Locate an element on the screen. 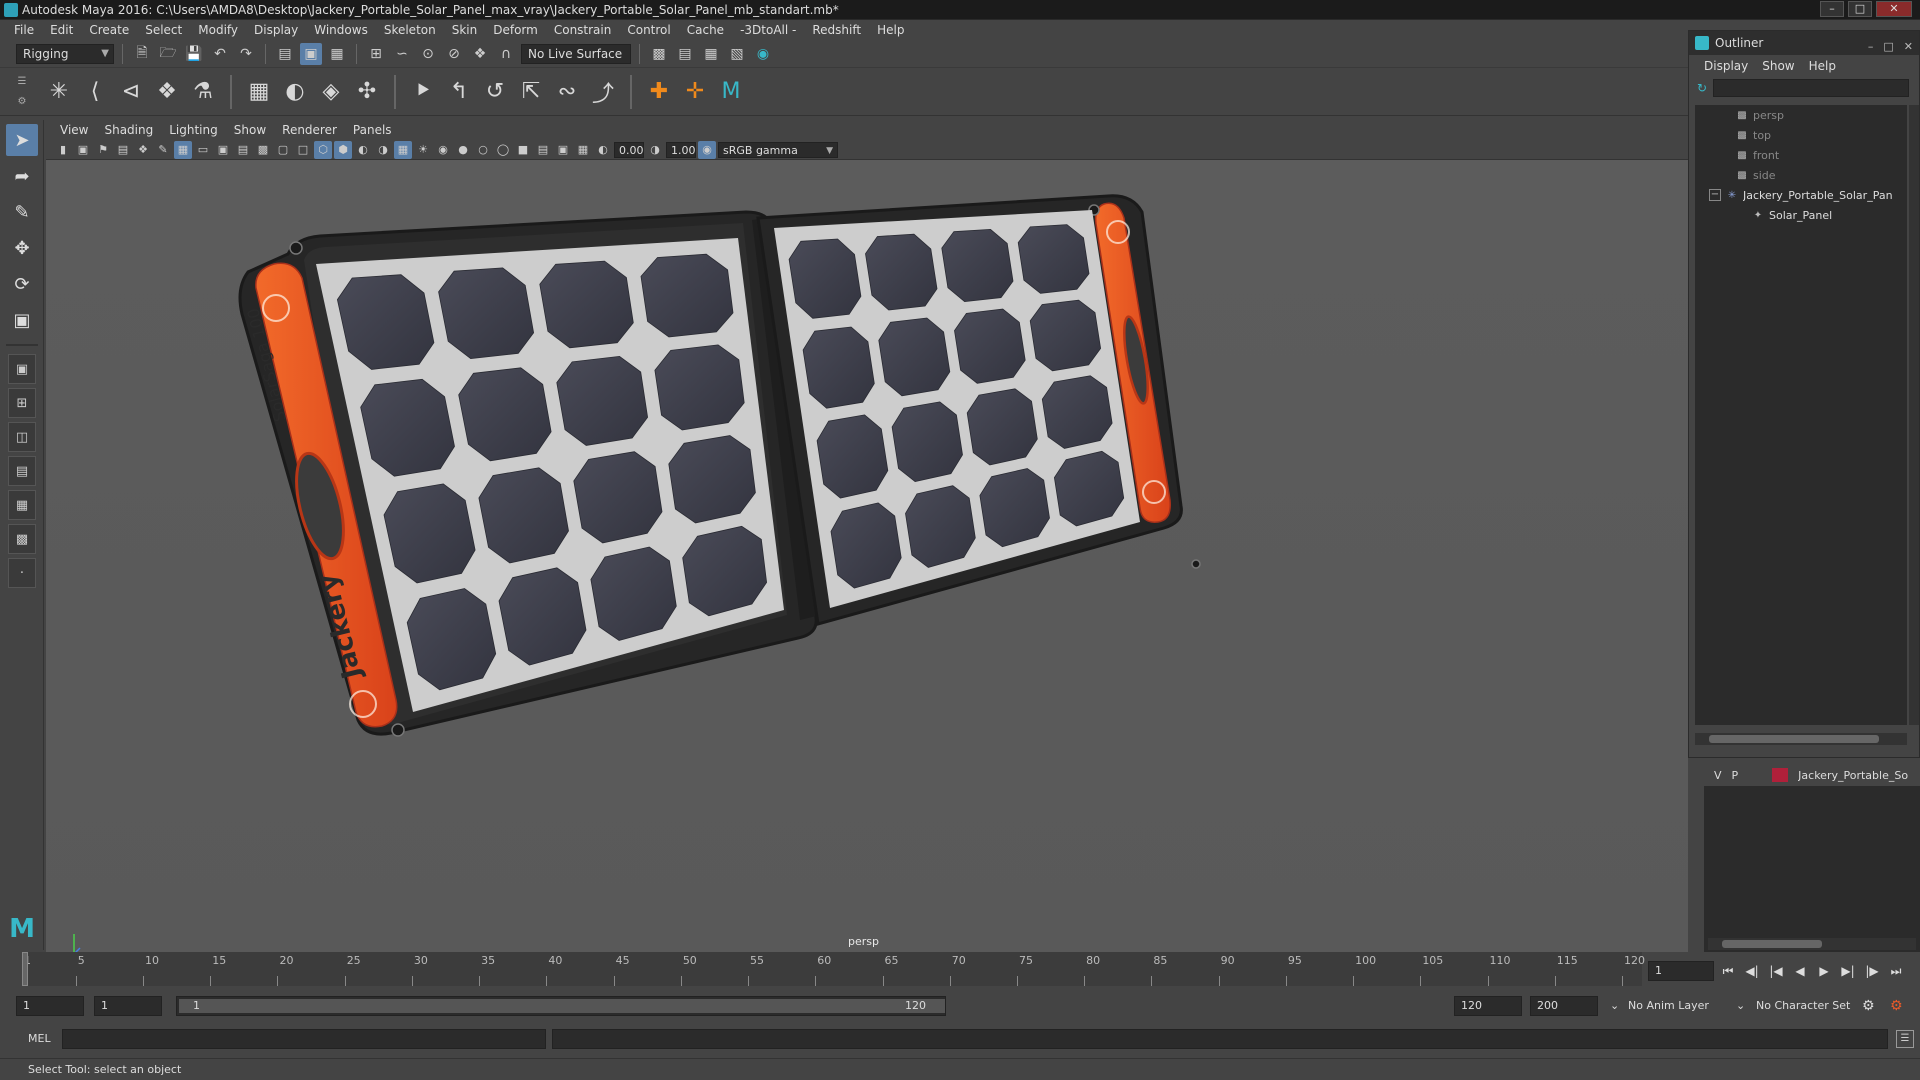 This screenshot has height=1080, width=1920. cluster-handle-icon: ✛ is located at coordinates (695, 92).